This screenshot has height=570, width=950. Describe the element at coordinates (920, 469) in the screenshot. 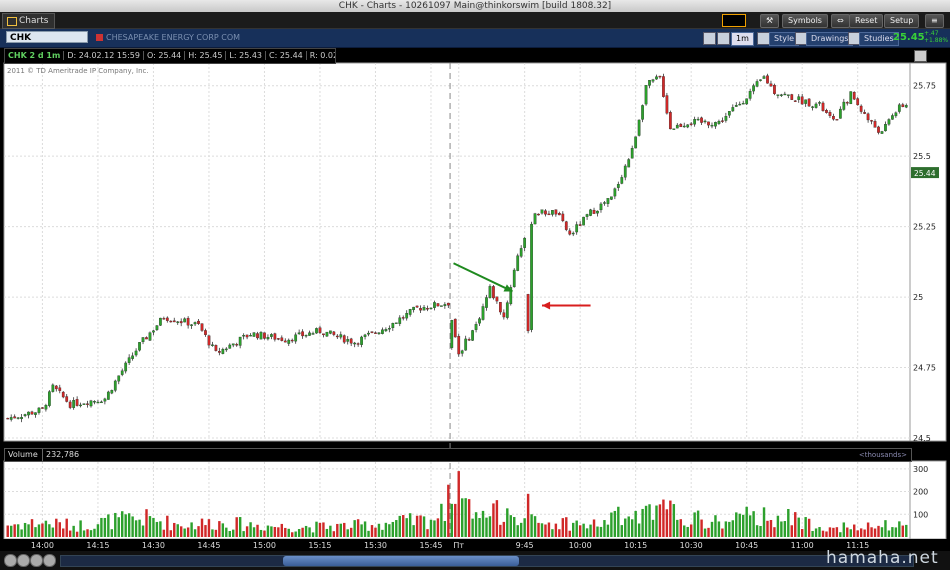

I see `volume-tick-label: 300` at that location.